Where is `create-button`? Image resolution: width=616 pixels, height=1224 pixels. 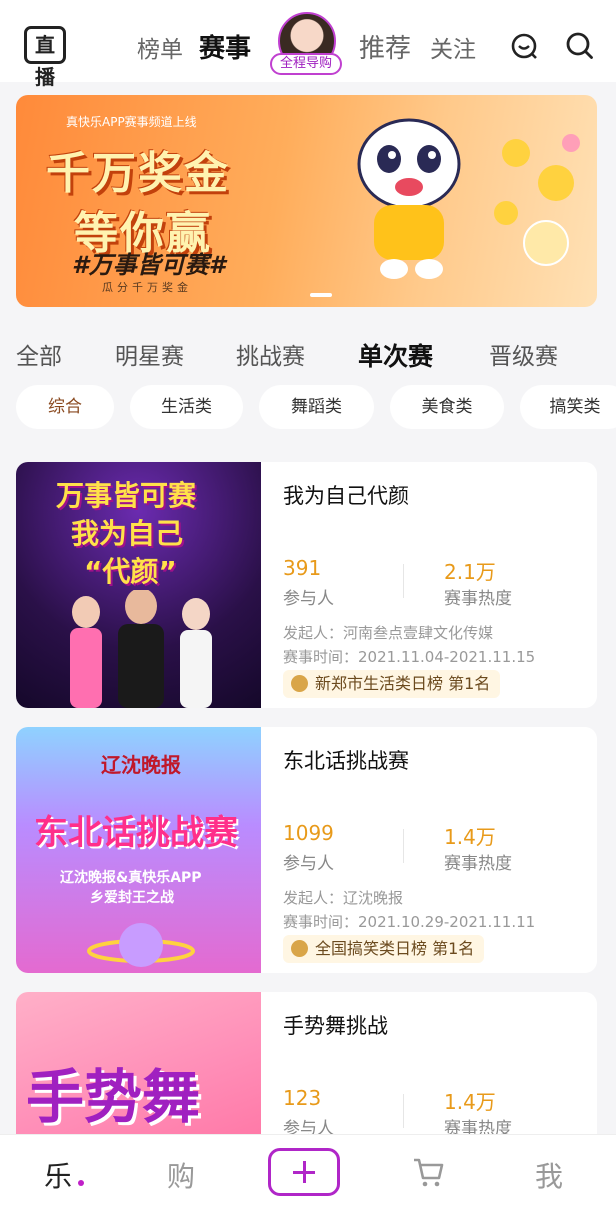 create-button is located at coordinates (304, 1172).